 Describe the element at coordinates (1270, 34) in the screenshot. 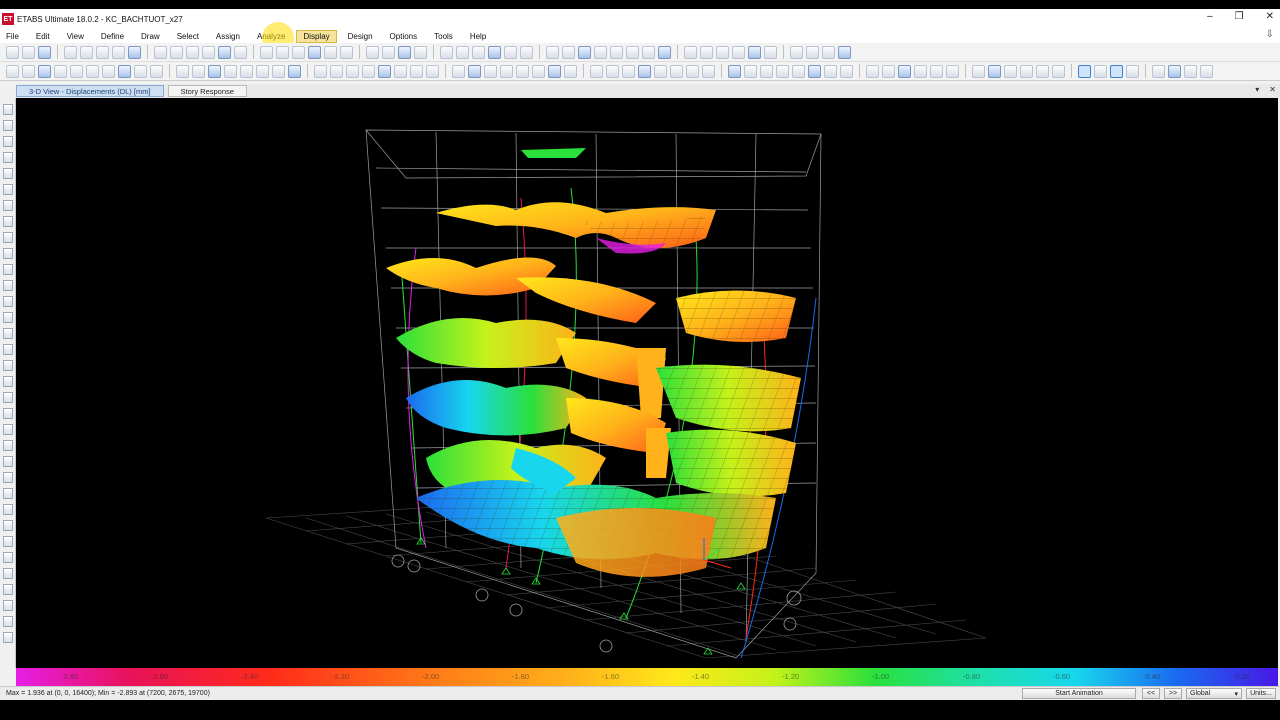

I see `download-arrow-icon: ⇩` at that location.